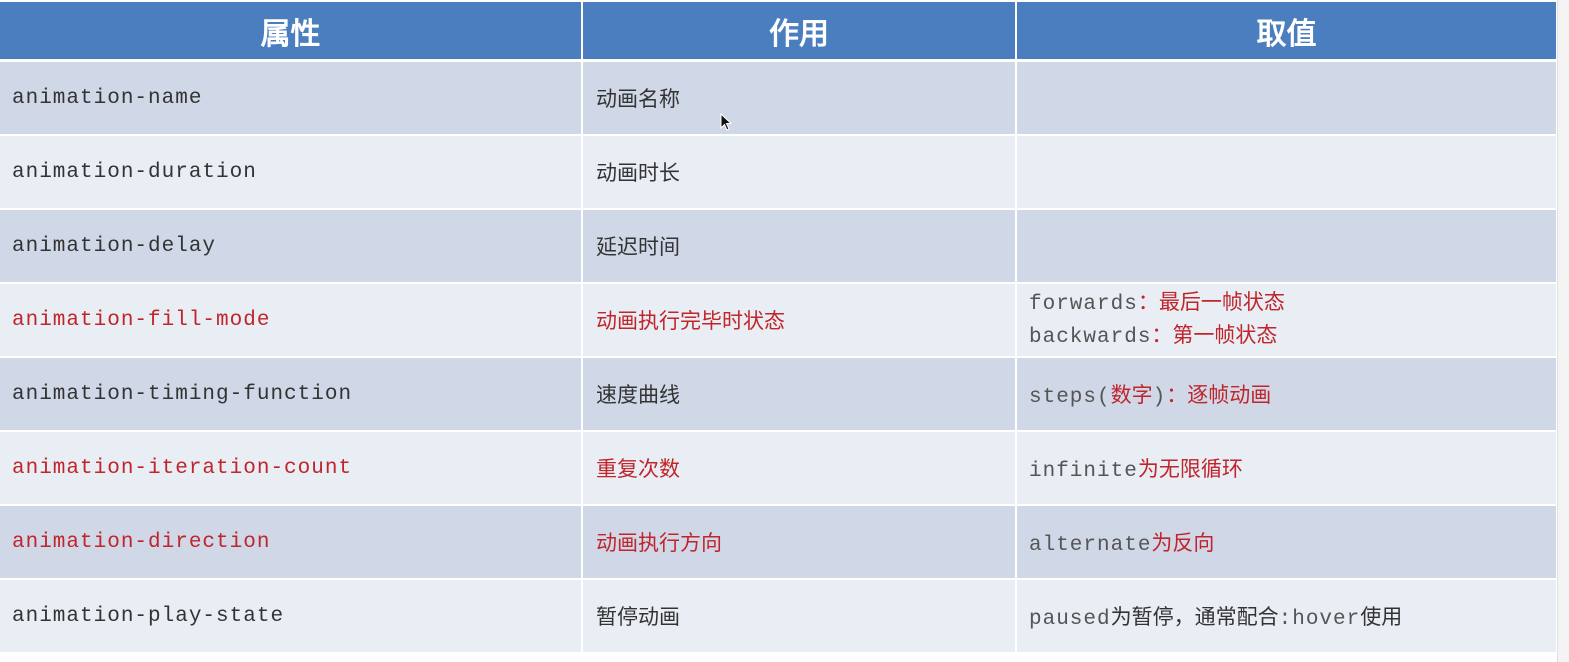 This screenshot has height=662, width=1569. What do you see at coordinates (1286, 542) in the screenshot?
I see `value-cell: alternate为反向` at bounding box center [1286, 542].